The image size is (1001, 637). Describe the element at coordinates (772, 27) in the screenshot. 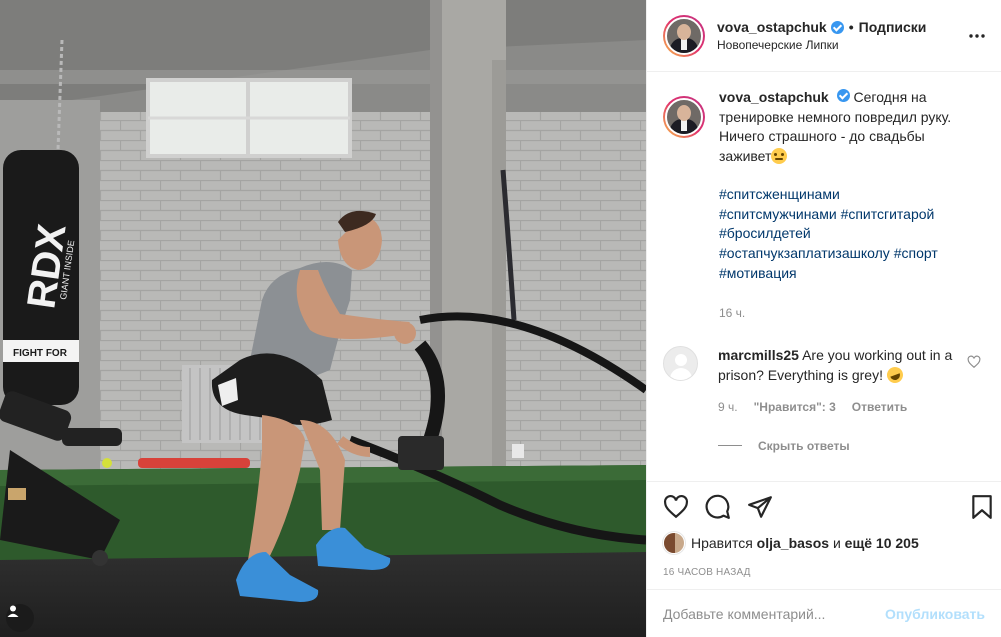

I see `author-username: vova_ostapchuk` at that location.